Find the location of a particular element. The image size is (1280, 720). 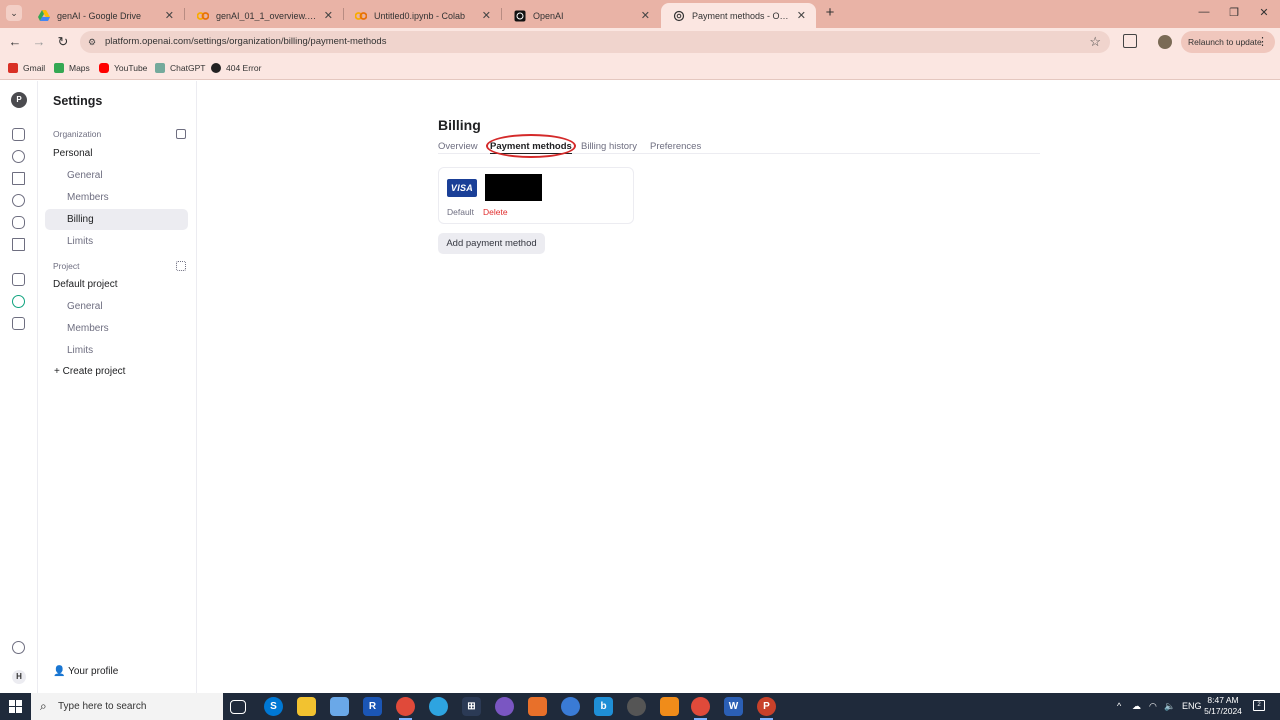

storage-icon is located at coordinates (18, 222).